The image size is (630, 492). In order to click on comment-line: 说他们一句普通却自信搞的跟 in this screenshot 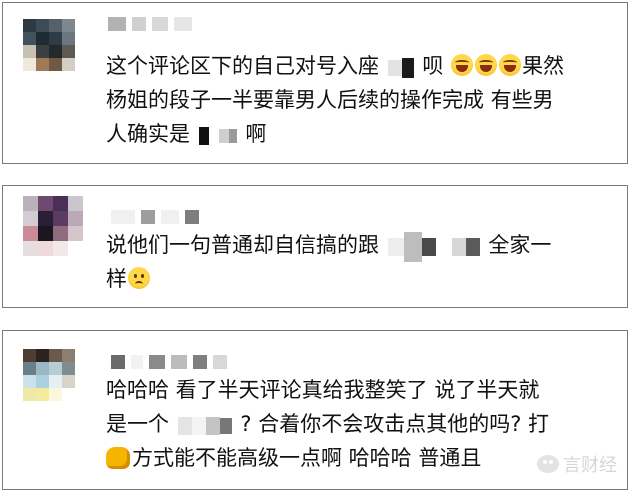, I will do `click(242, 245)`.